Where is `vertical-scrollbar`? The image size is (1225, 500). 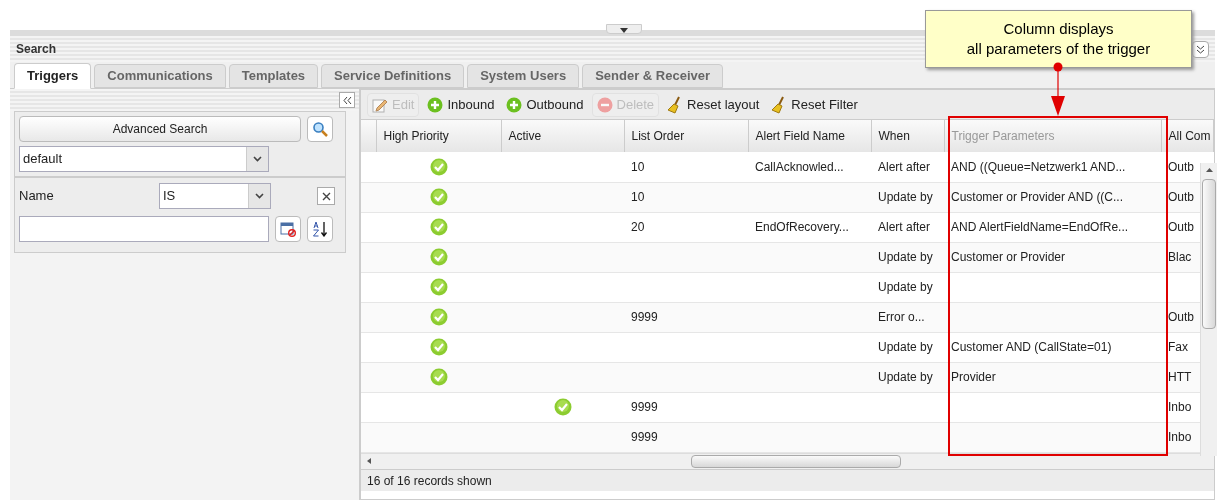 vertical-scrollbar is located at coordinates (1208, 309).